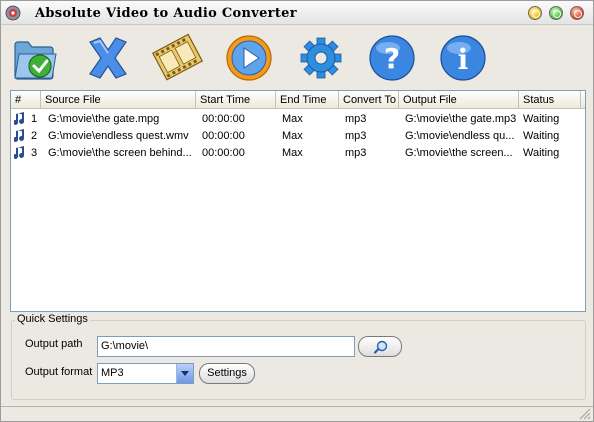  I want to click on column-header-end-time: End Time, so click(307, 100).